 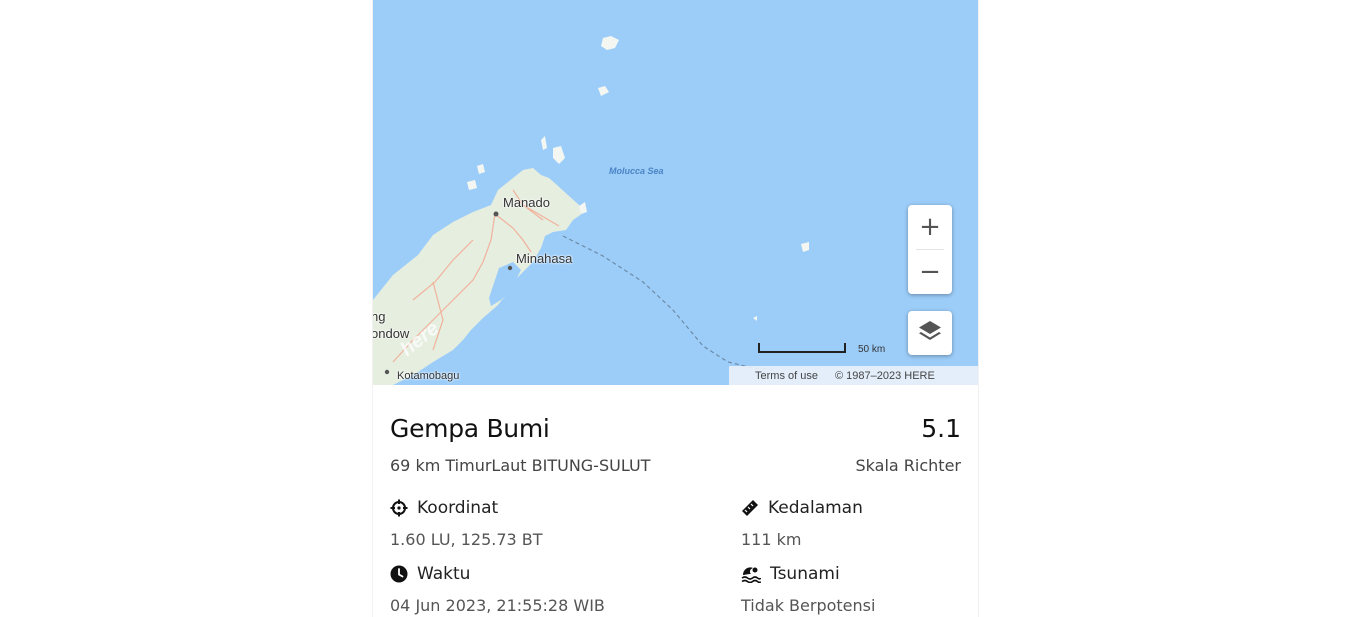 I want to click on terms-link: Terms of use, so click(x=786, y=376).